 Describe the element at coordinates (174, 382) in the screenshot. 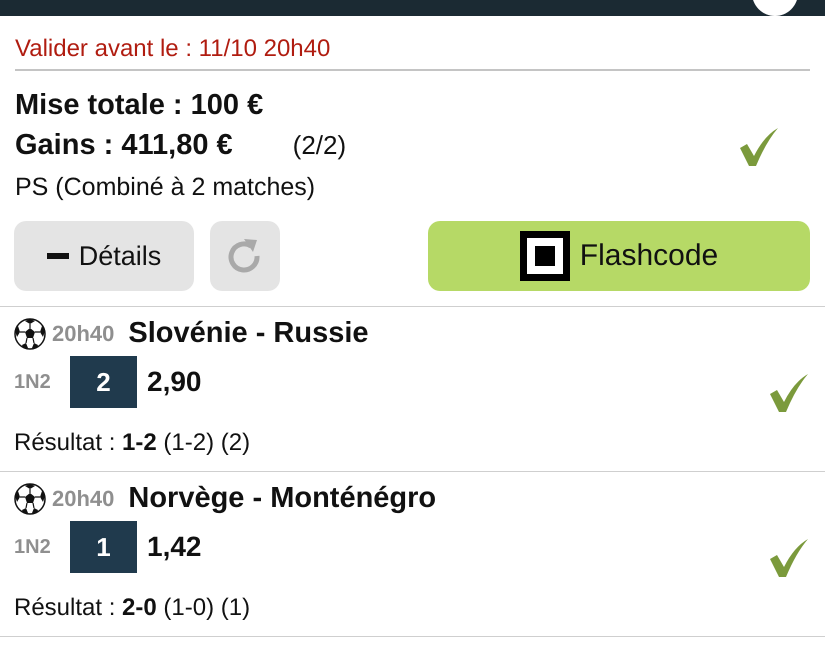

I see `odds-text: 2,90` at that location.